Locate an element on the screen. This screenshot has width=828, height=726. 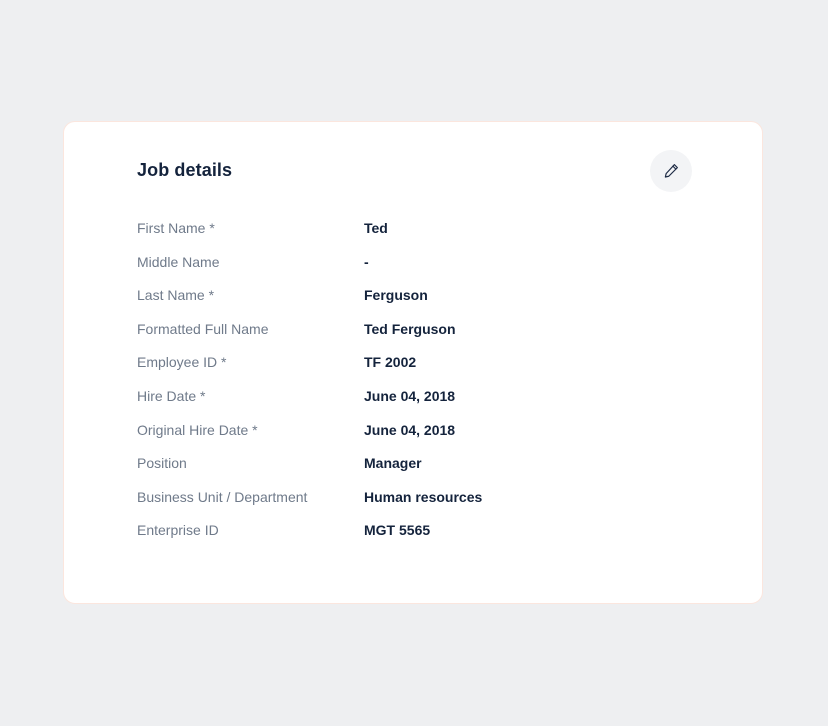
field-row-last-name: Last Name * Ferguson is located at coordinates (417, 303).